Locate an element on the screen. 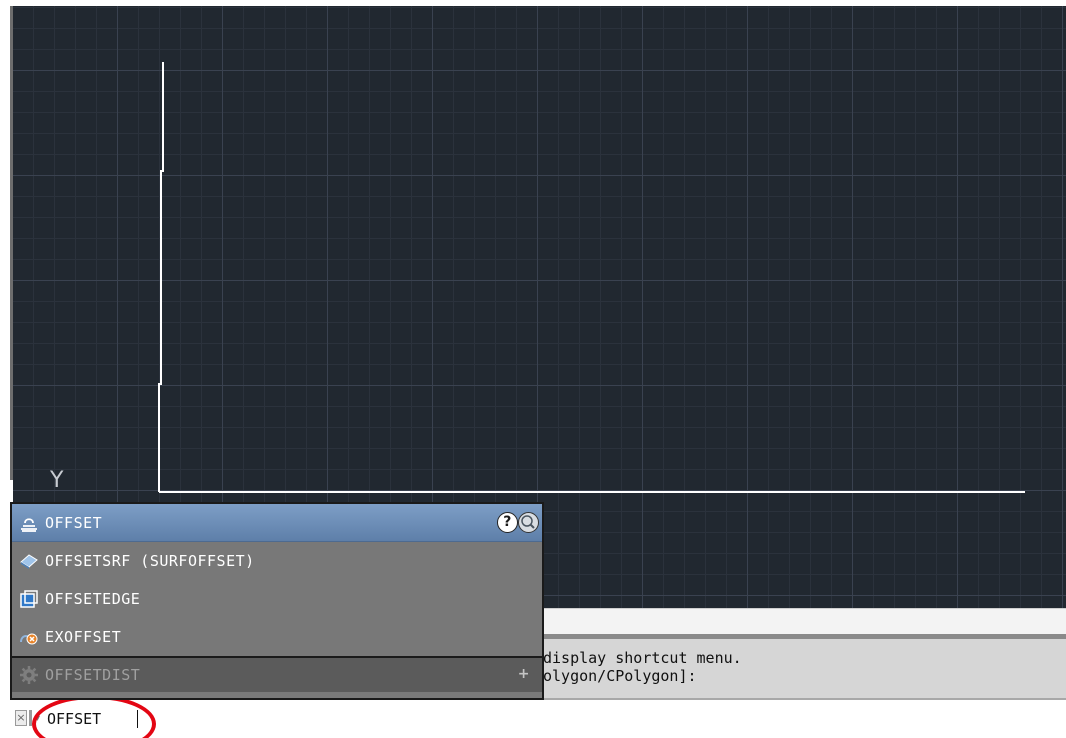 The height and width of the screenshot is (738, 1066). autocomplete-item-offsetedge: OFFSETEDGE is located at coordinates (277, 599).